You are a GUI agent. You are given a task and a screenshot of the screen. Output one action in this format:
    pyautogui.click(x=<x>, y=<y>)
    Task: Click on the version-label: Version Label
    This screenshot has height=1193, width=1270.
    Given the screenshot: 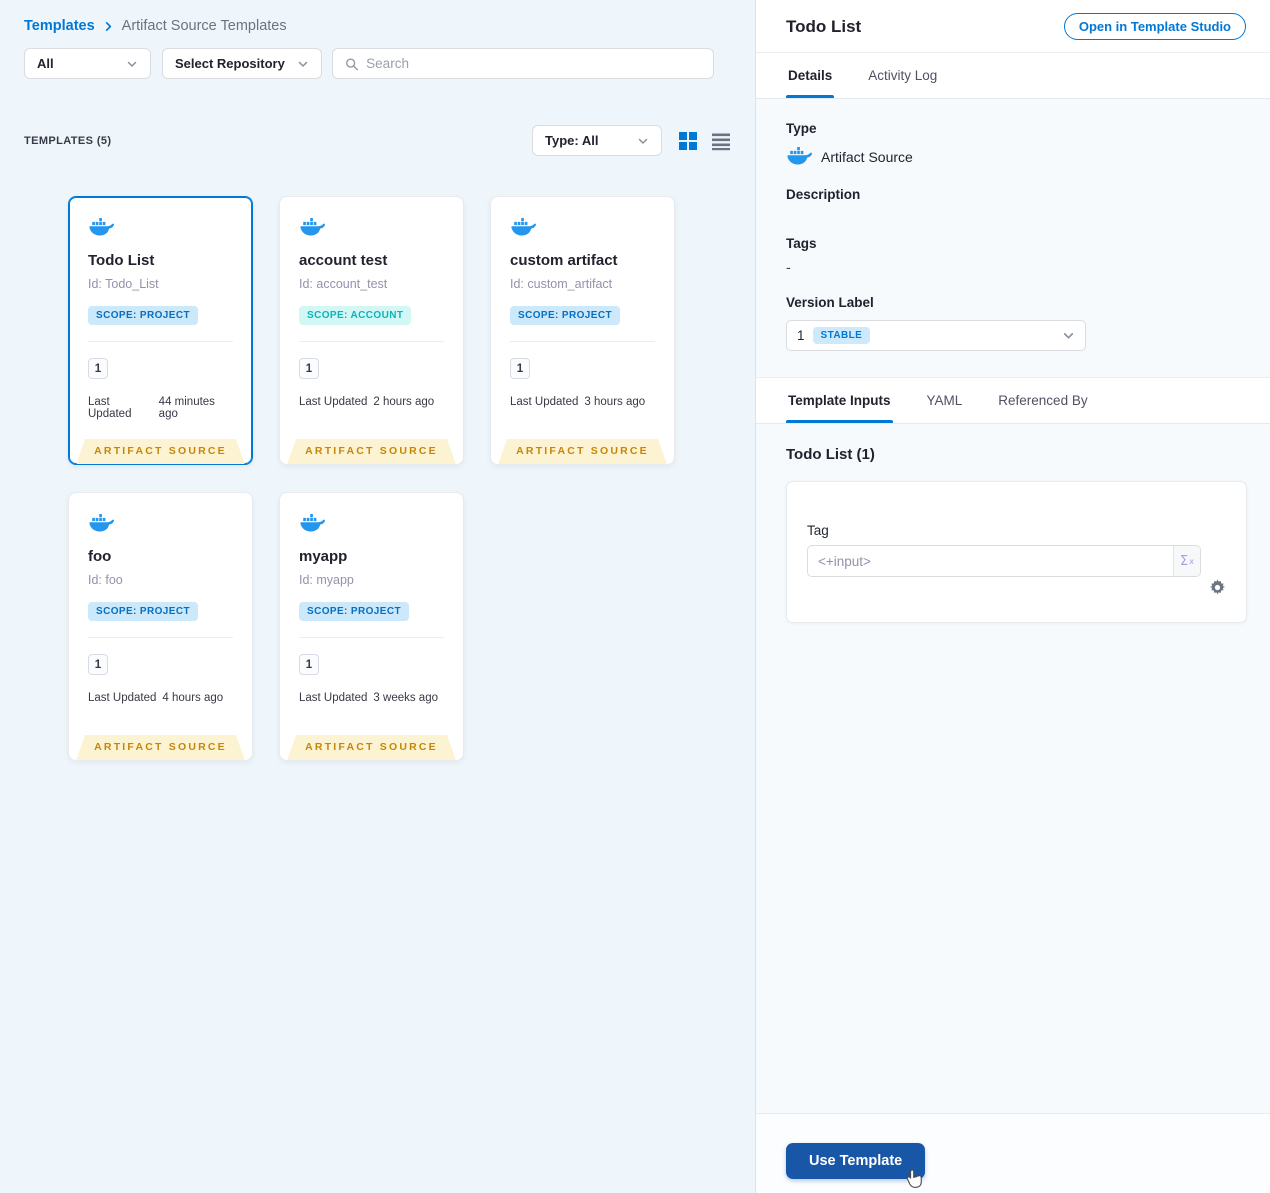 What is the action you would take?
    pyautogui.click(x=830, y=302)
    